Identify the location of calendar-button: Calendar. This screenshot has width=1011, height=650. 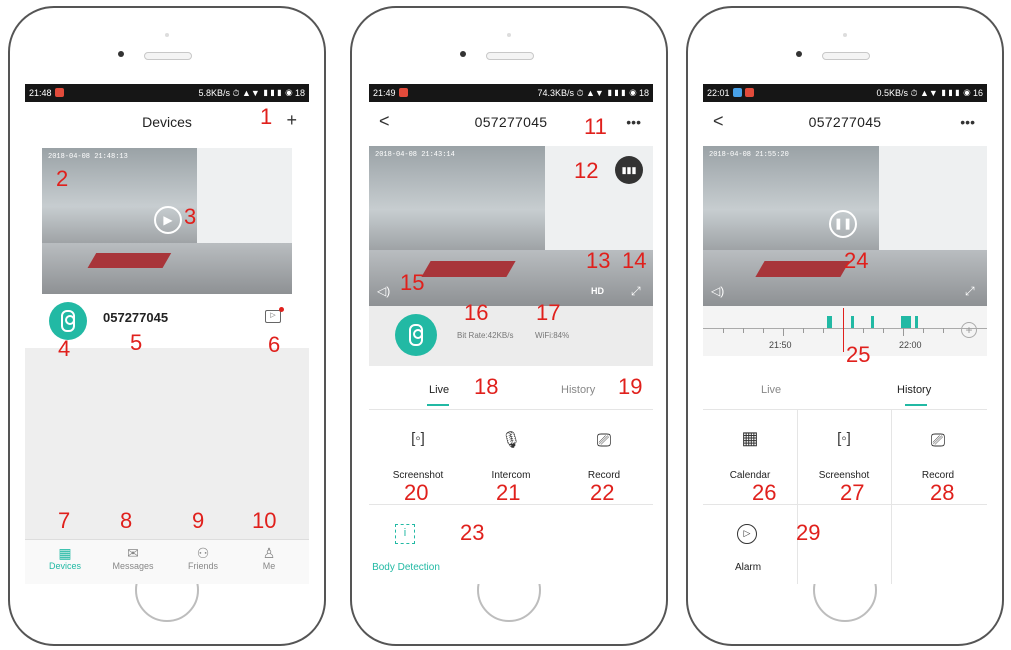
(750, 475).